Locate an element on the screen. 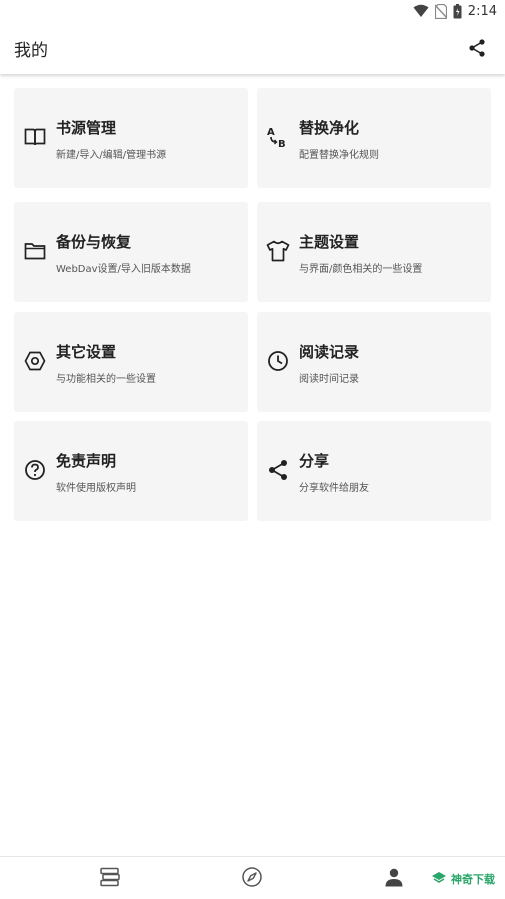 The image size is (505, 899). svg-text: A is located at coordinates (271, 132).